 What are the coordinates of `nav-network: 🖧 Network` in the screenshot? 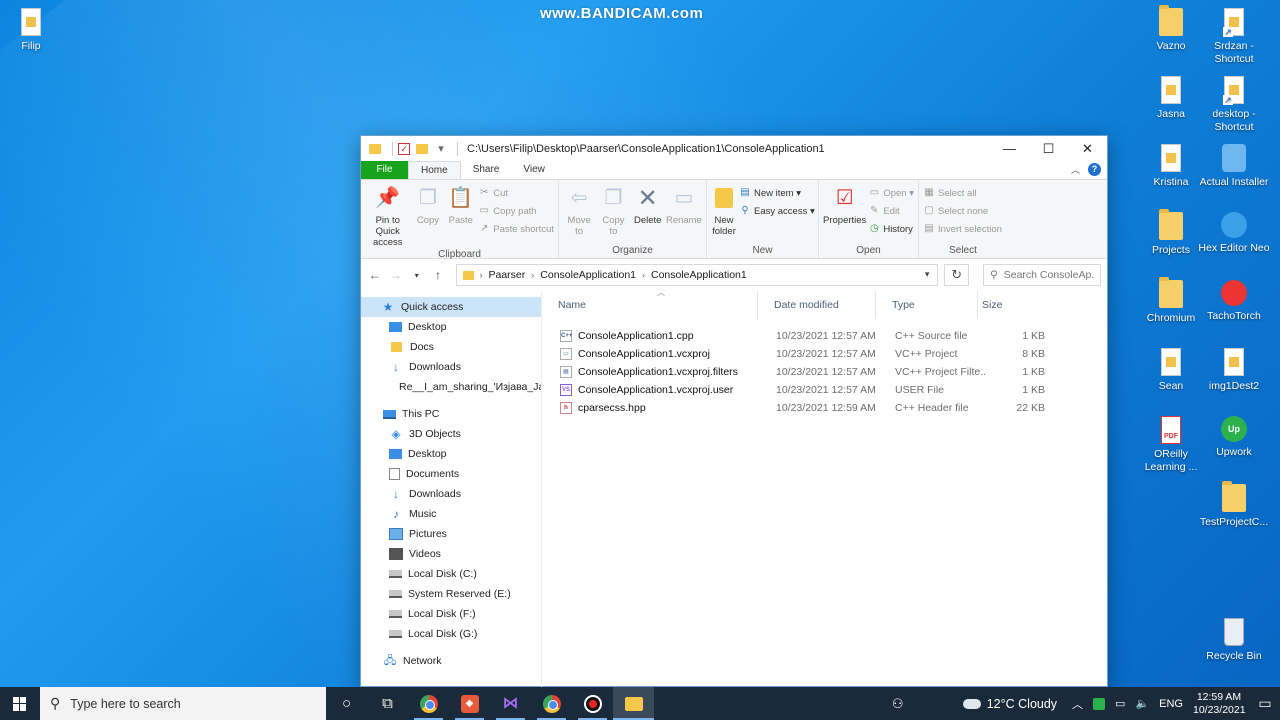 It's located at (451, 661).